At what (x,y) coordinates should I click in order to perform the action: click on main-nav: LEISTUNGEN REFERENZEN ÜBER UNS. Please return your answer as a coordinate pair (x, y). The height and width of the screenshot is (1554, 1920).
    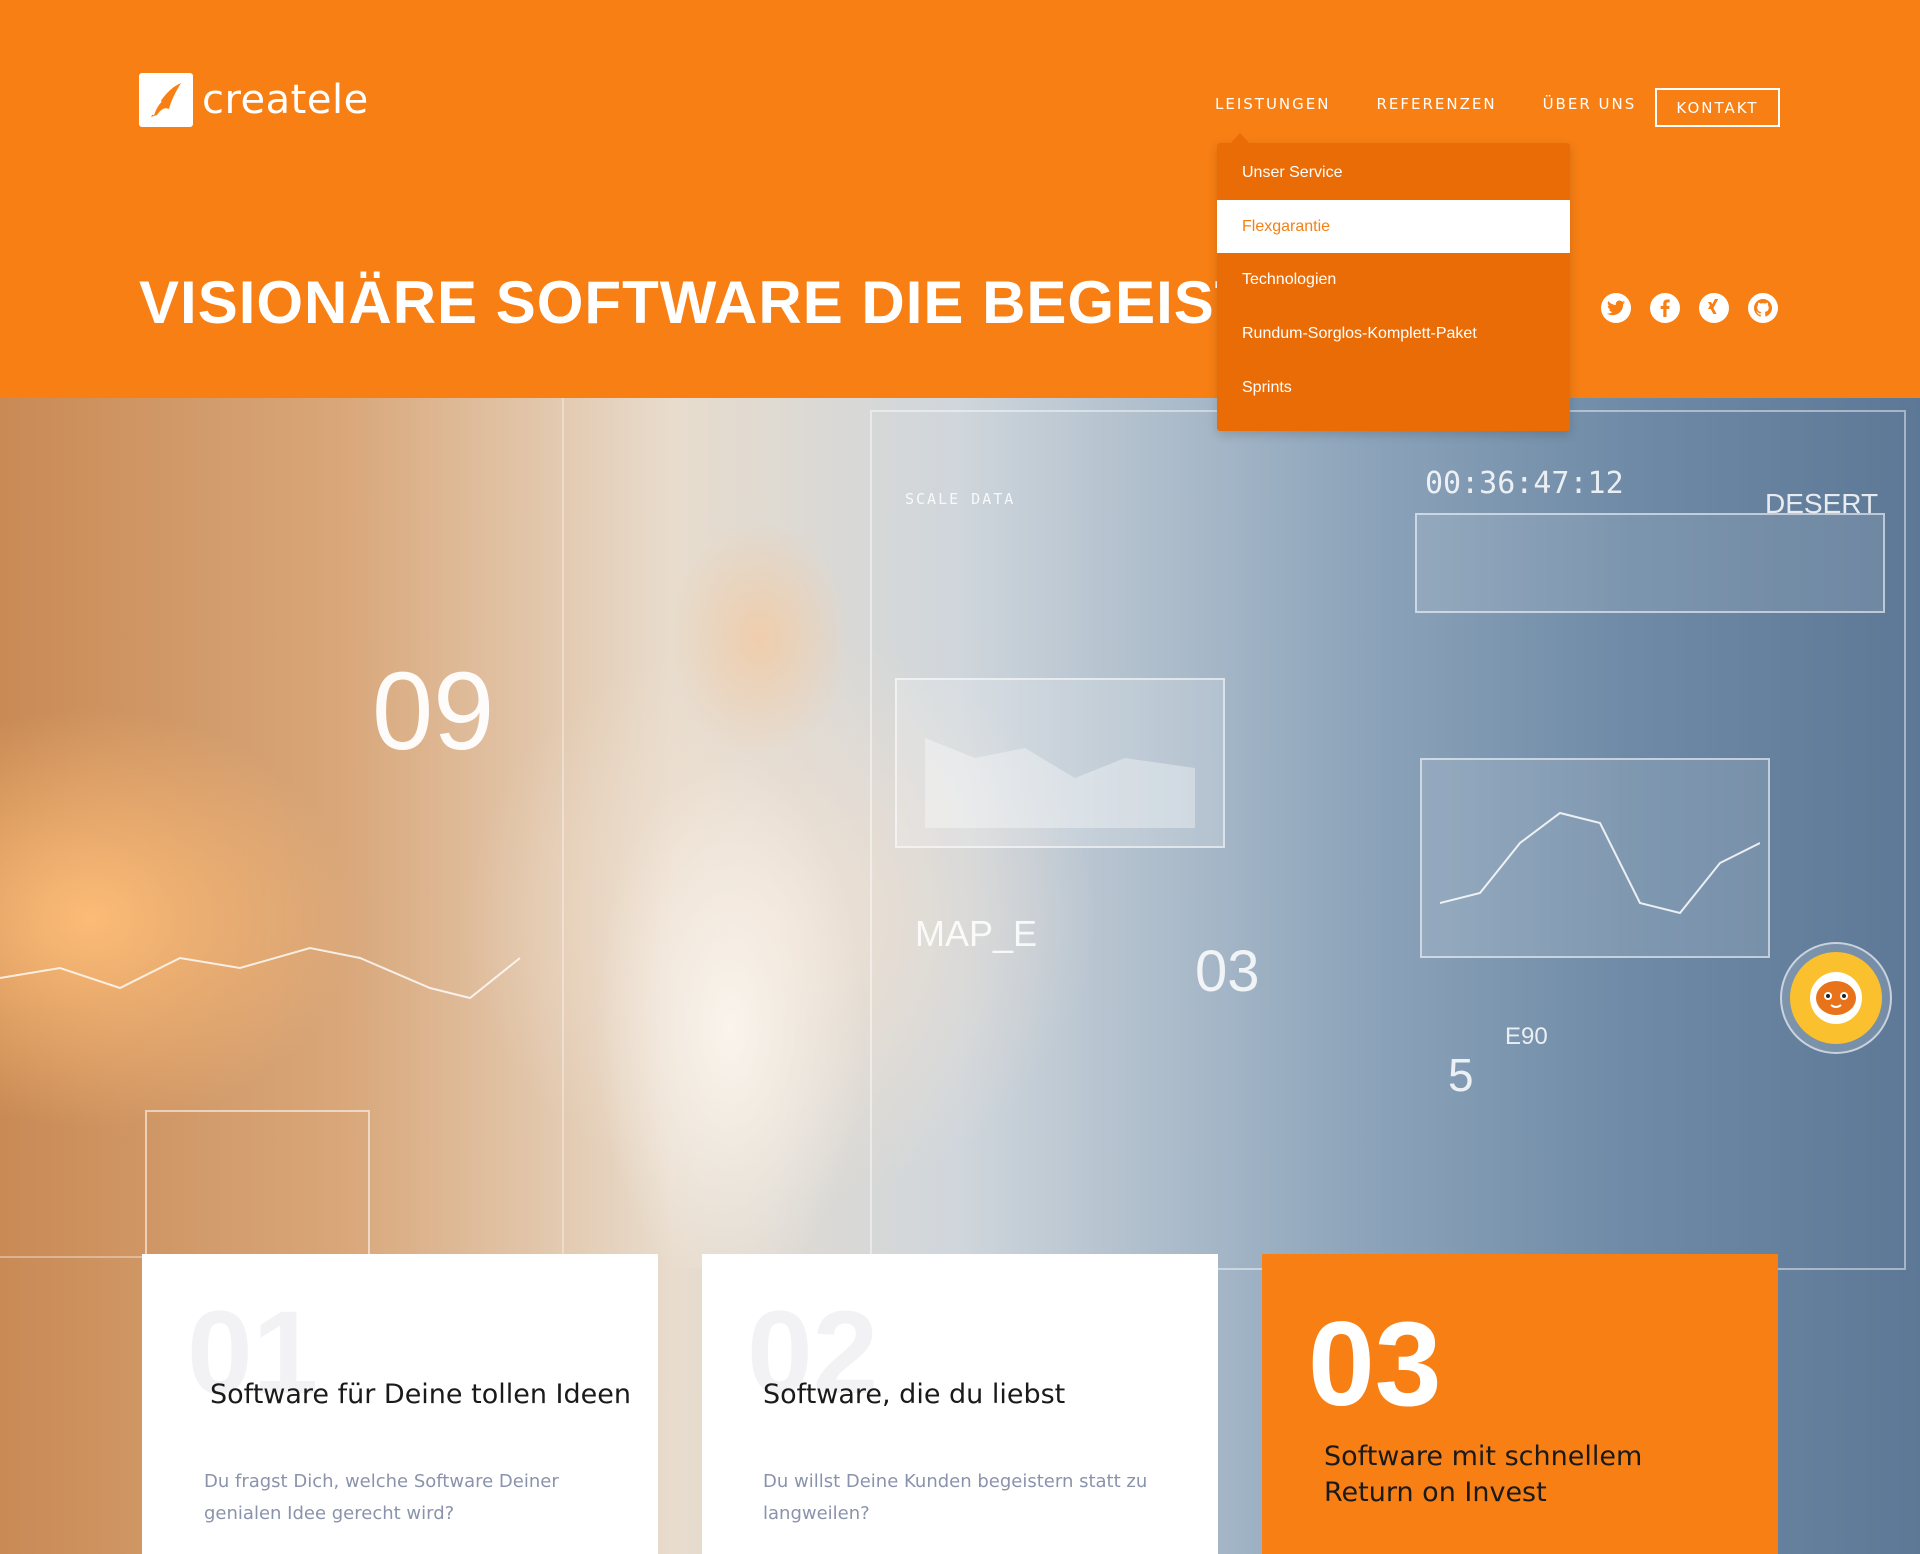
    Looking at the image, I should click on (1448, 104).